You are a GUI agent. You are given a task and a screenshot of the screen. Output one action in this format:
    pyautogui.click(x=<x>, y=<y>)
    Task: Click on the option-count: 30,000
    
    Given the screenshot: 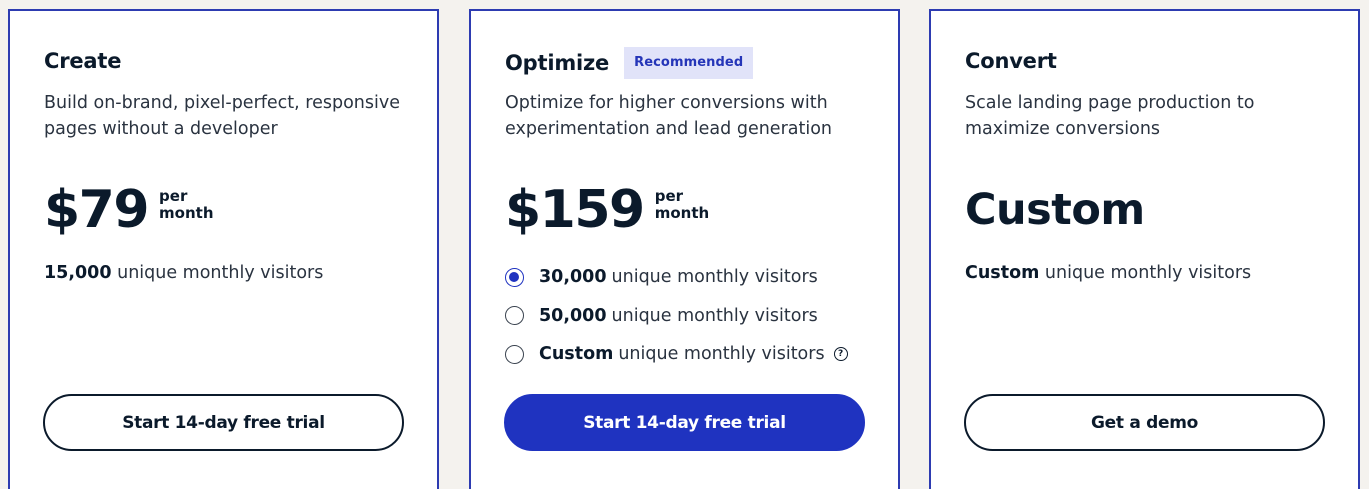 What is the action you would take?
    pyautogui.click(x=573, y=277)
    